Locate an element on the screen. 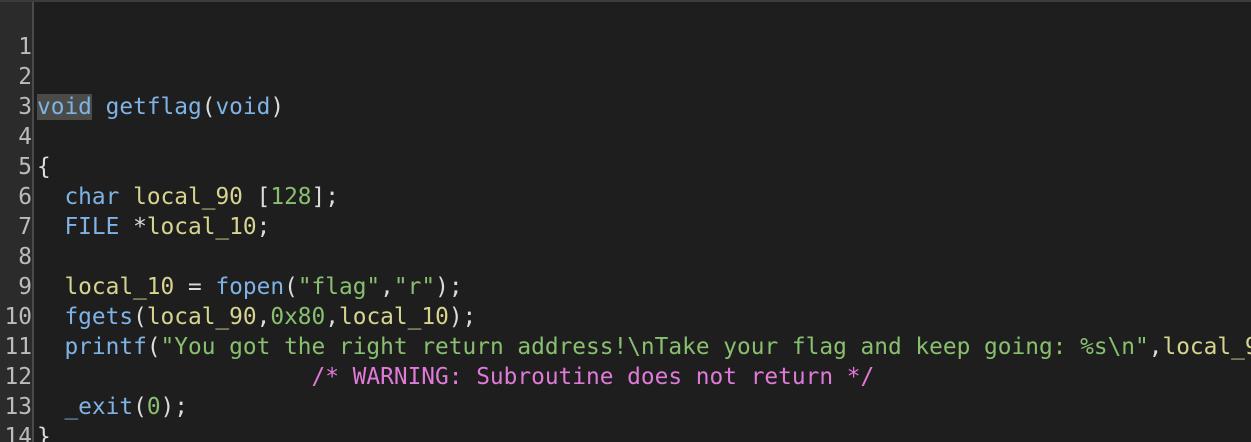 Image resolution: width=1251 pixels, height=442 pixels. code-line: 3 is located at coordinates (625, 91).